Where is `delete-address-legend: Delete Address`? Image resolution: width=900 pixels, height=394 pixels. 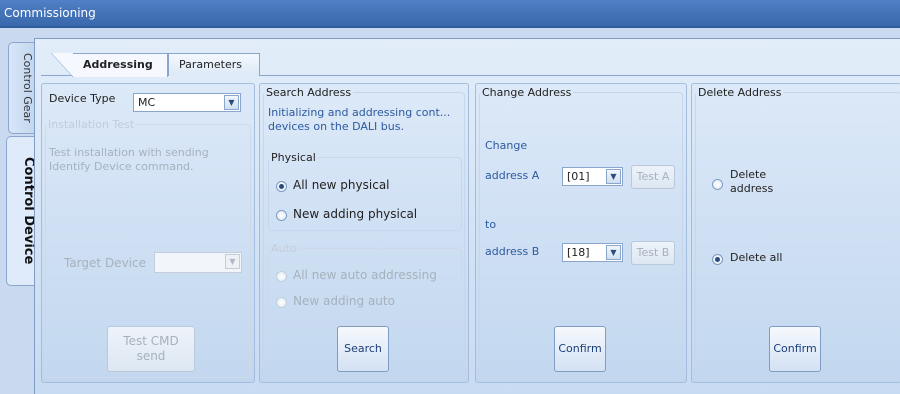 delete-address-legend: Delete Address is located at coordinates (740, 92).